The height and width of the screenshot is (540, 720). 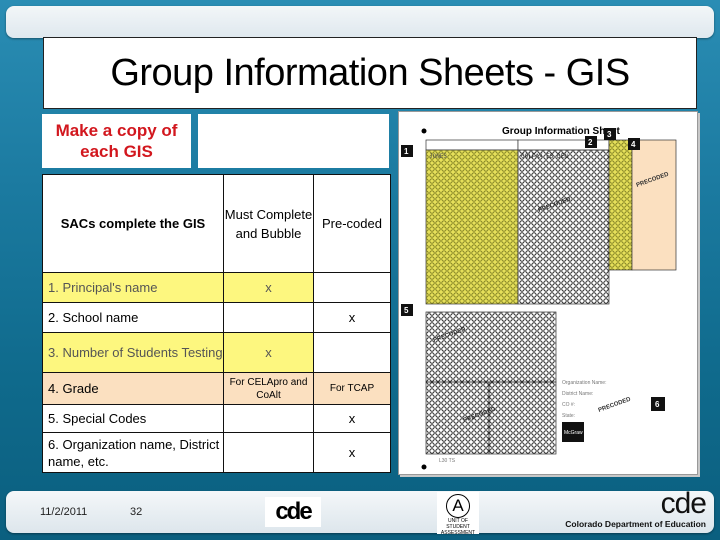 What do you see at coordinates (133, 388) in the screenshot?
I see `row-item: 4. Grade` at bounding box center [133, 388].